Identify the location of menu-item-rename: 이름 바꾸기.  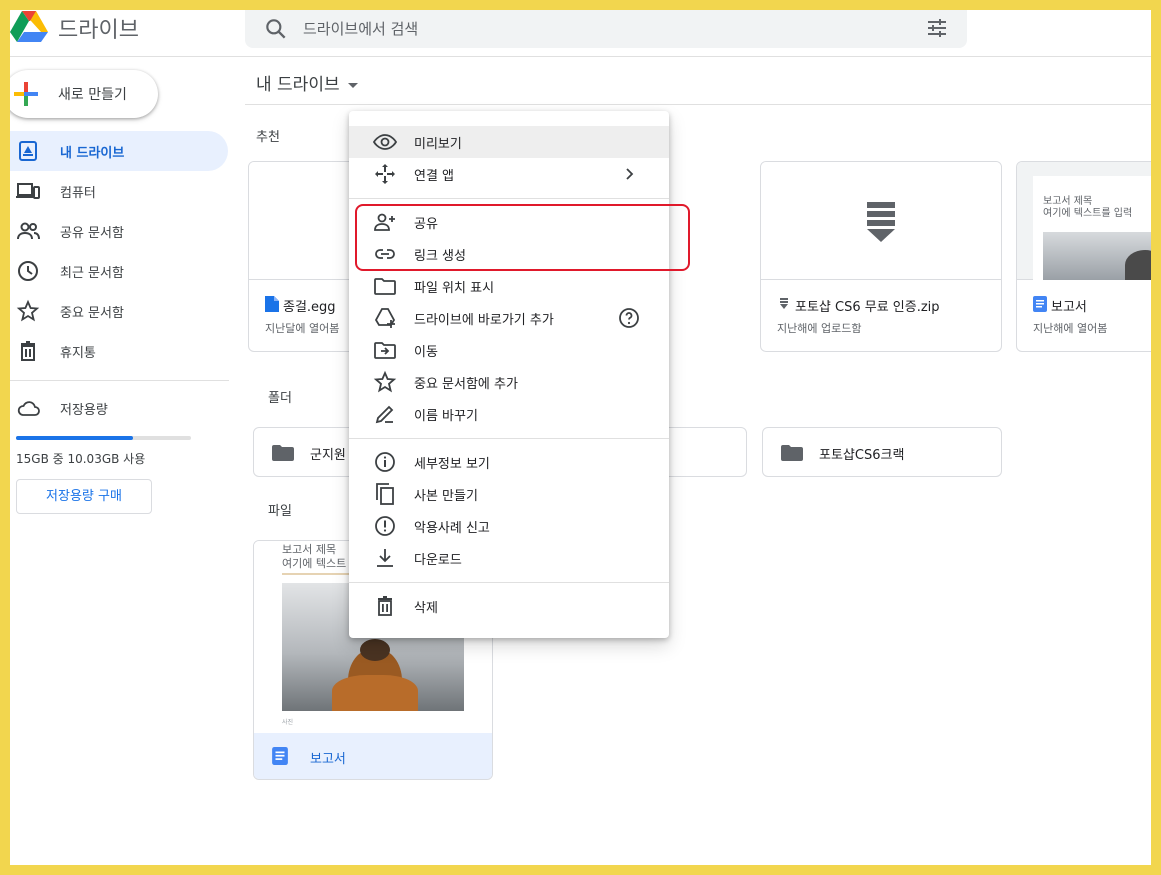
(509, 414).